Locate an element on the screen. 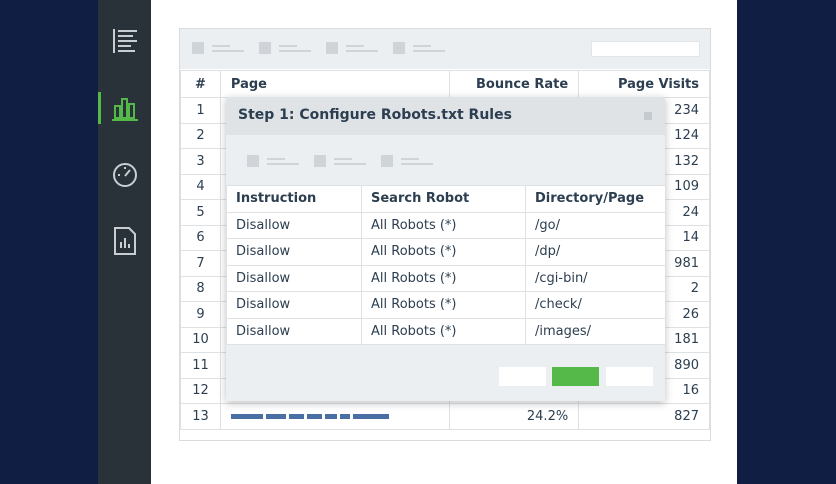 Image resolution: width=836 pixels, height=484 pixels. bar-chart-icon is located at coordinates (124, 109).